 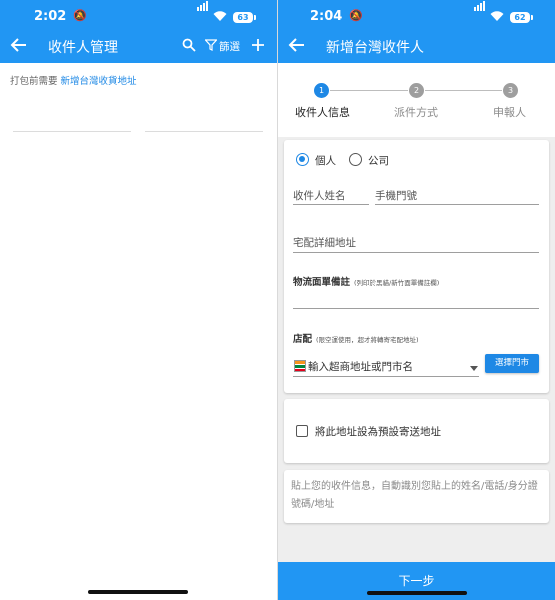 I want to click on add-taiwan-address-link: 新增台灣收貨地址, so click(x=99, y=81).